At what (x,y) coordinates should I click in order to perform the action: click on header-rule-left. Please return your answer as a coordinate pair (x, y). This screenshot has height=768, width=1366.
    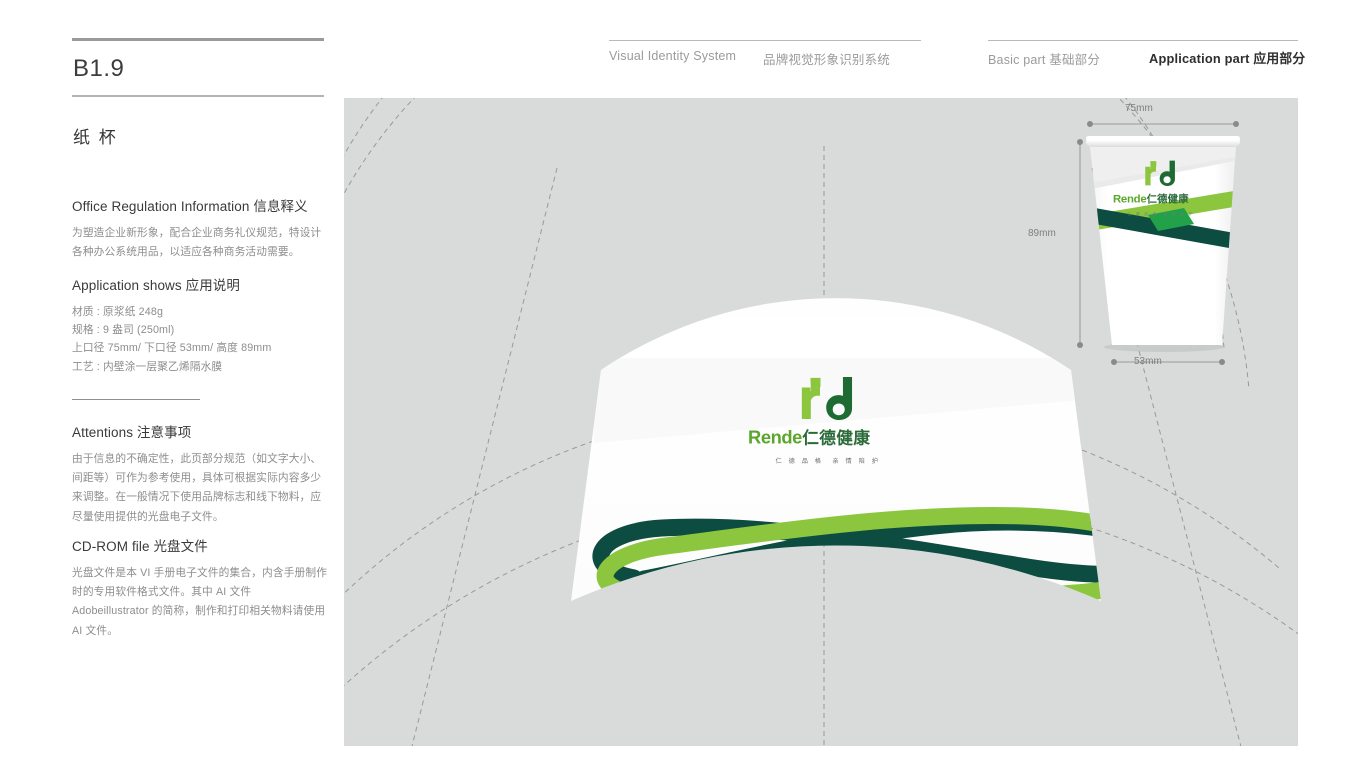
    Looking at the image, I should click on (765, 41).